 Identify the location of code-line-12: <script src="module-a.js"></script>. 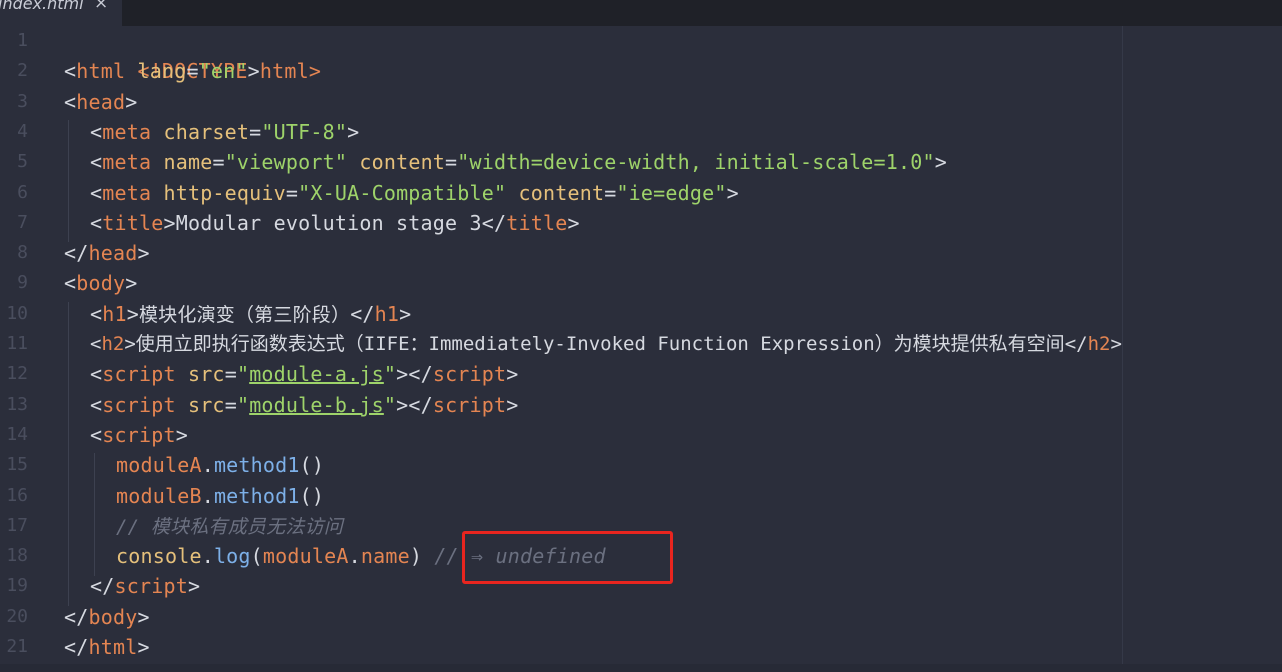
(304, 374).